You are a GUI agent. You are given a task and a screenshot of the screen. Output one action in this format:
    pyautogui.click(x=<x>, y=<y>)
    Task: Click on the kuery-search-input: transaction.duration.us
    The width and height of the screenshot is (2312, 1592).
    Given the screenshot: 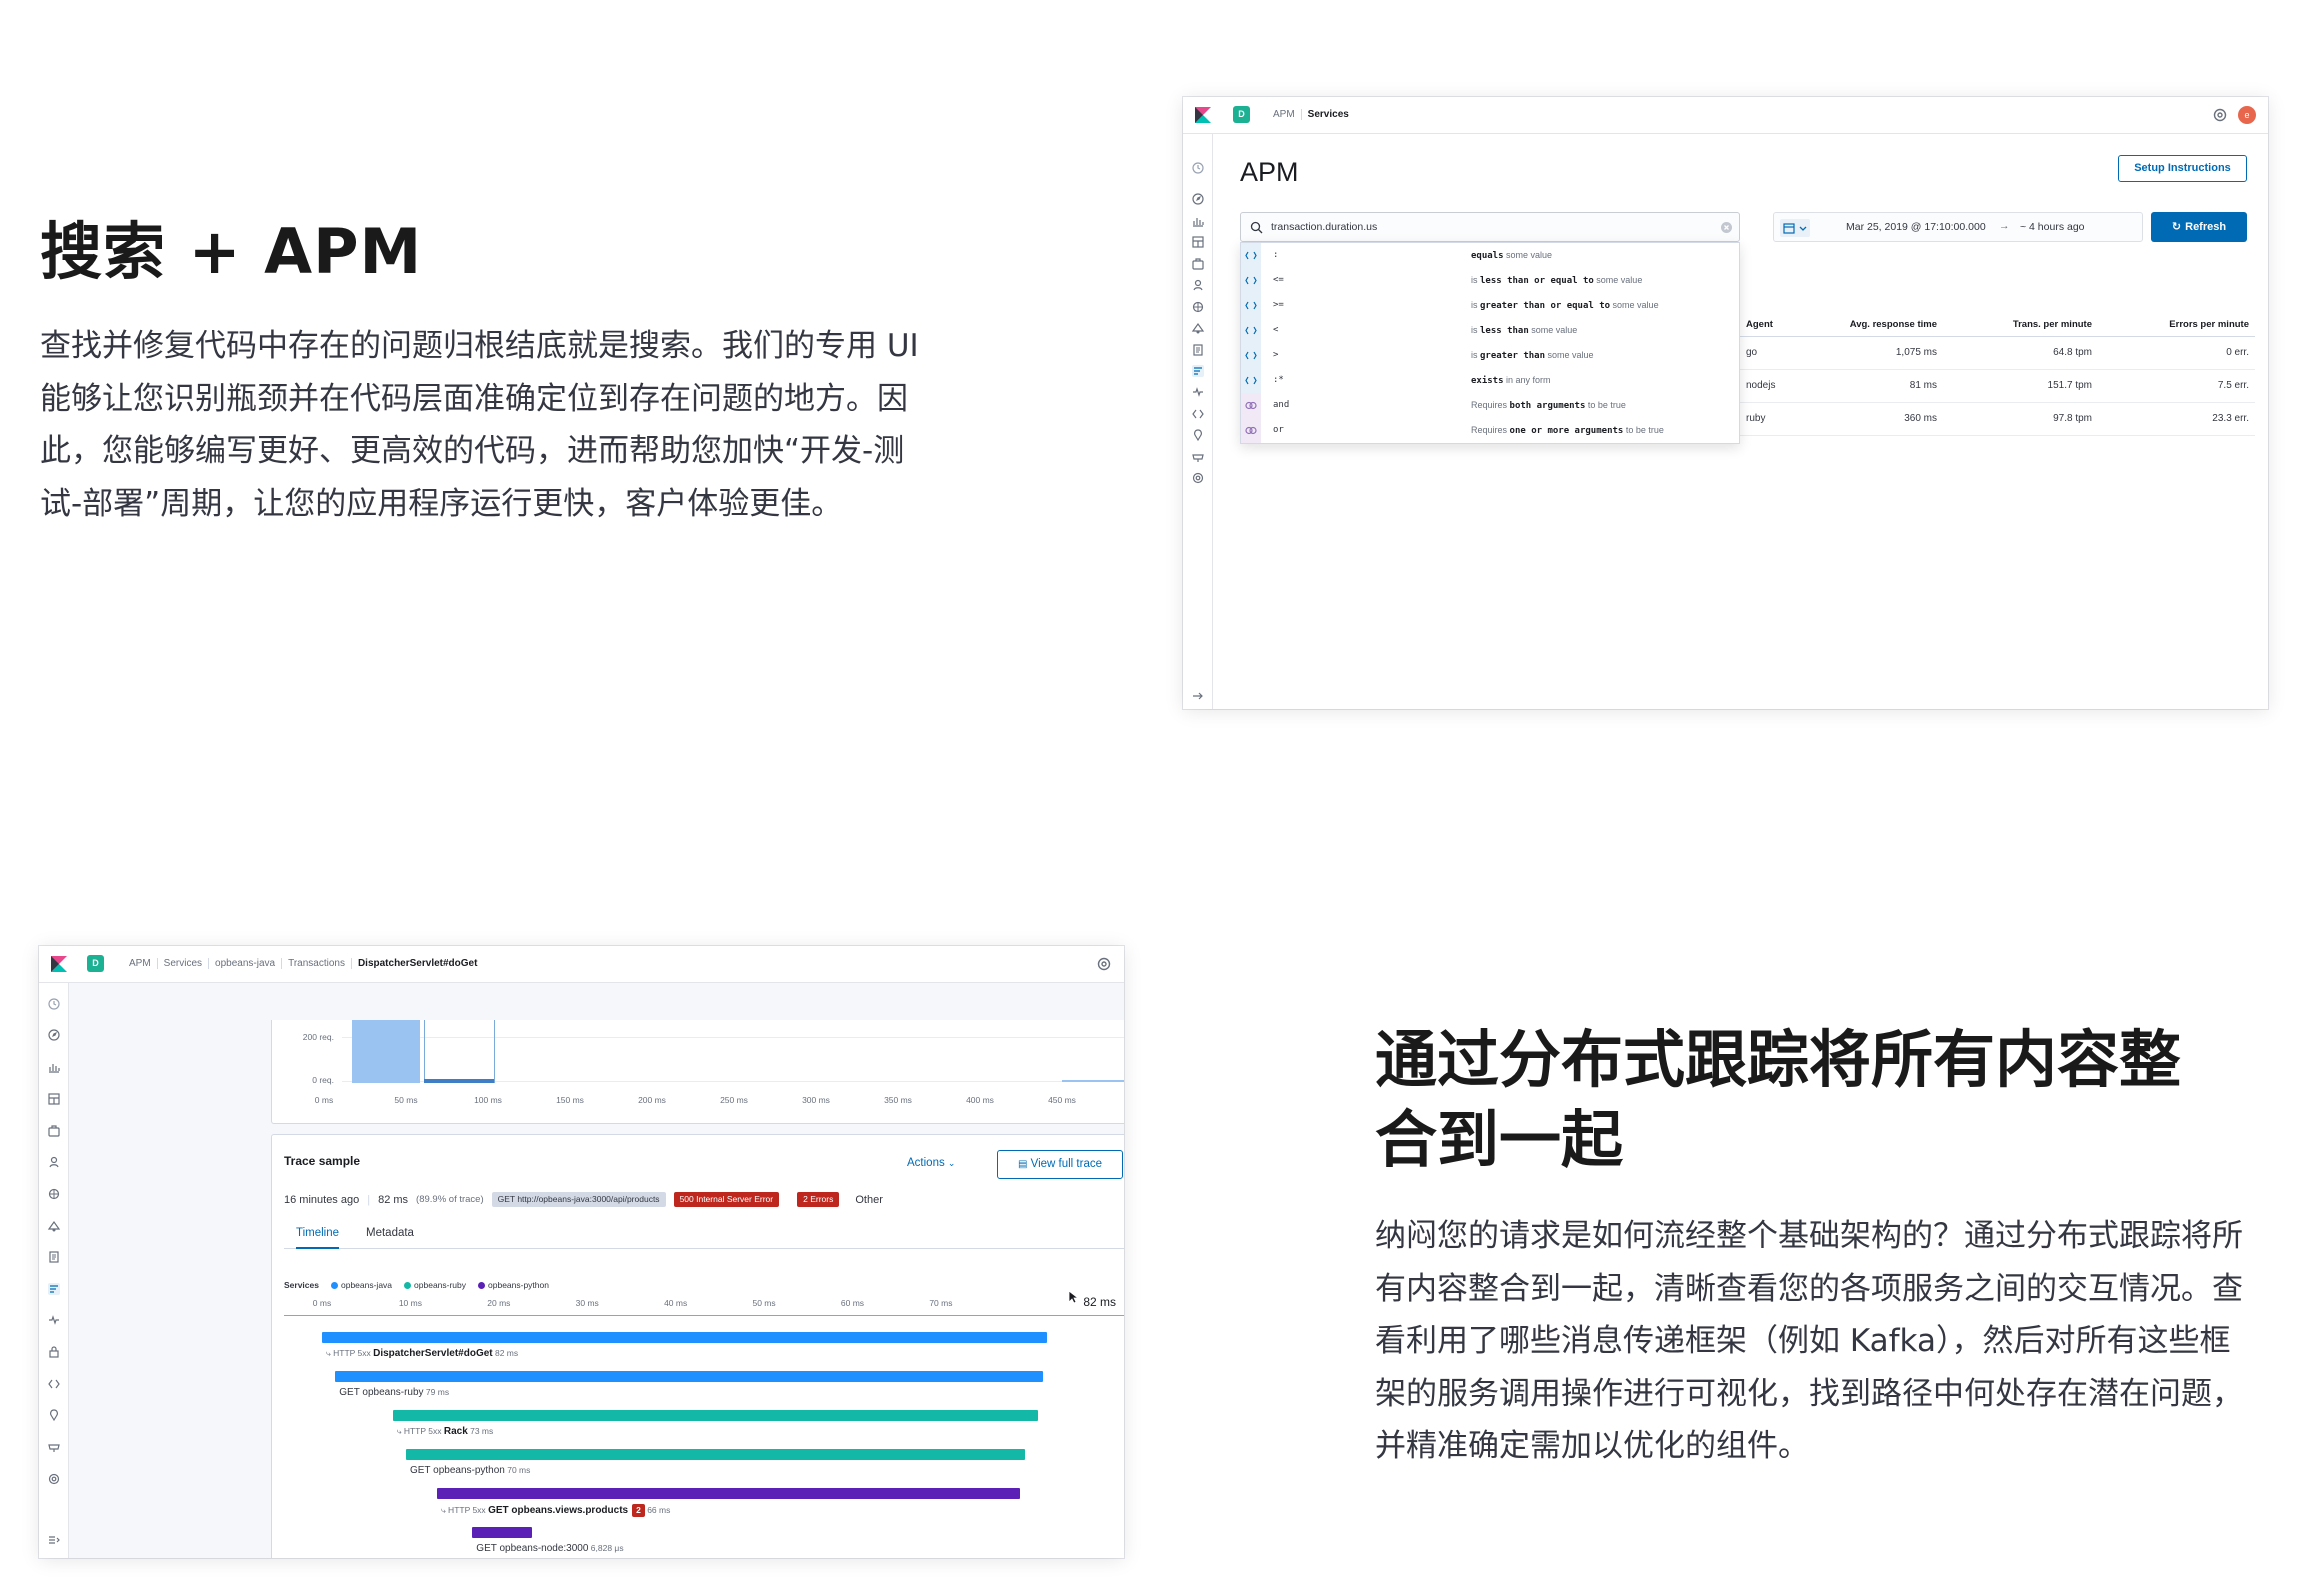 What is the action you would take?
    pyautogui.click(x=1490, y=227)
    